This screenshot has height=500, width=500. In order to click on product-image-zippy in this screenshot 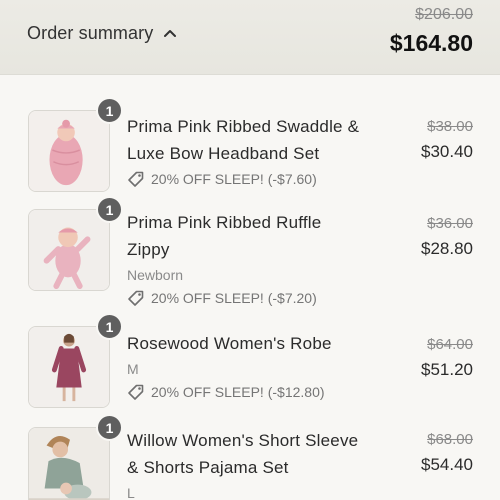, I will do `click(69, 250)`.